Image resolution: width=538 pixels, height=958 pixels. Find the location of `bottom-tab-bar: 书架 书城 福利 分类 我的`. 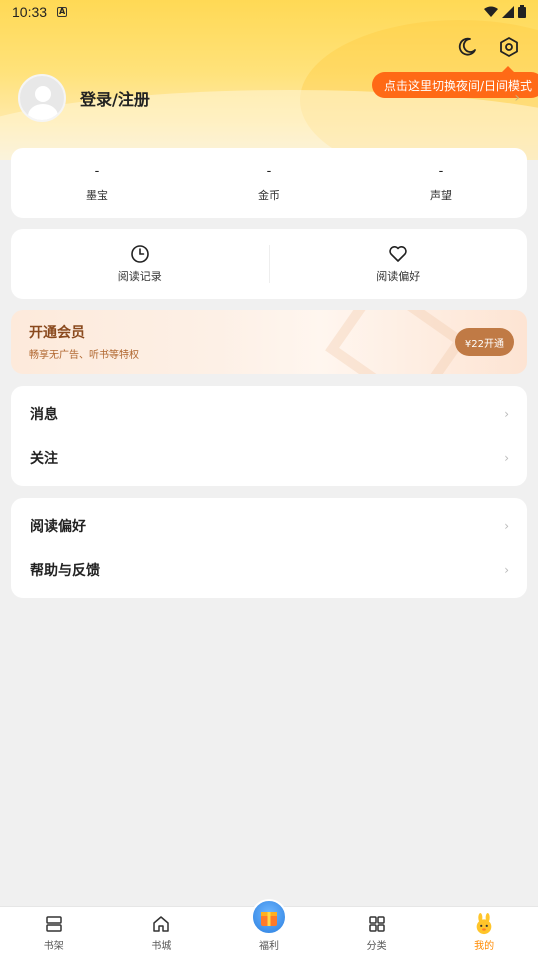

bottom-tab-bar: 书架 书城 福利 分类 我的 is located at coordinates (269, 928).